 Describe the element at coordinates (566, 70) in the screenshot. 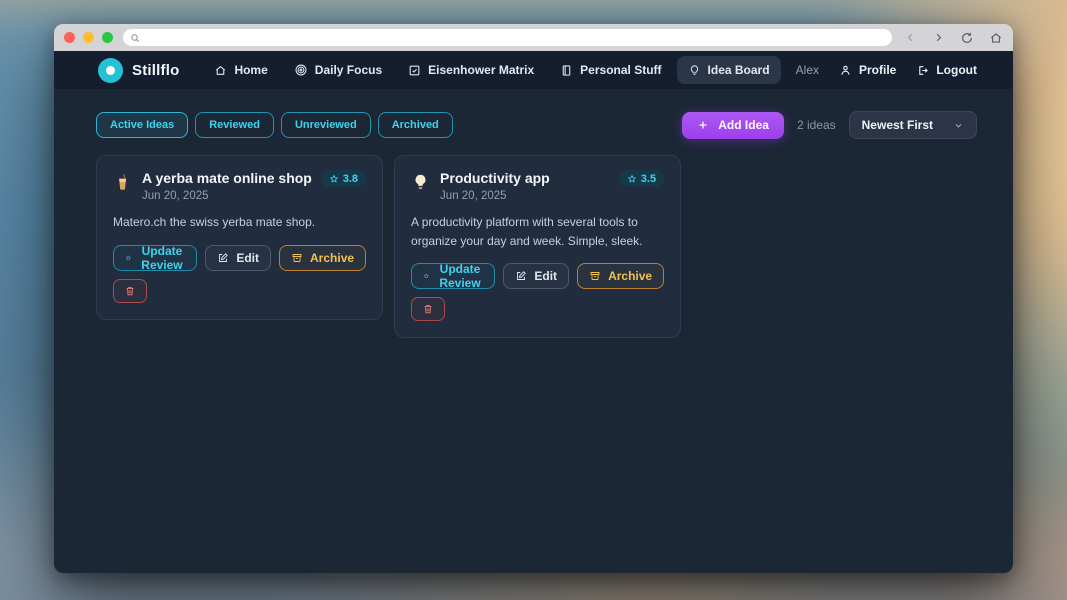

I see `book-icon` at that location.